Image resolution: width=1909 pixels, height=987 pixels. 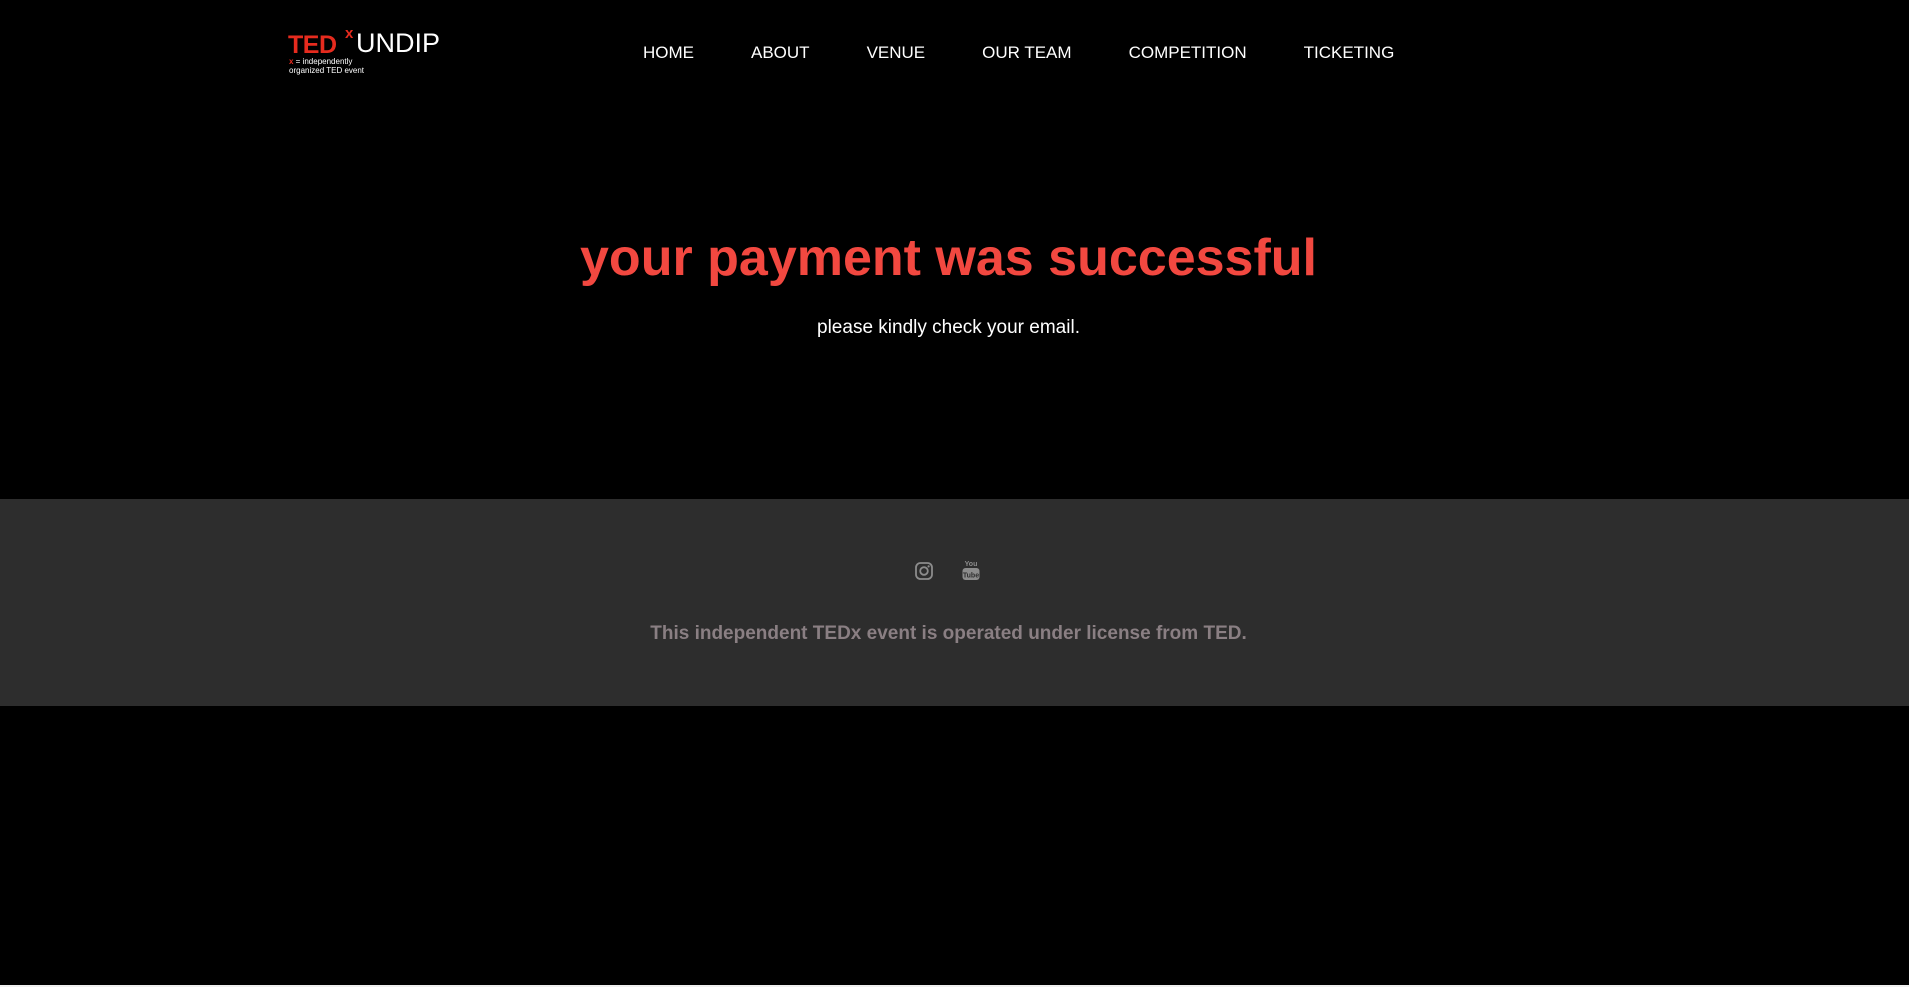 What do you see at coordinates (896, 53) in the screenshot?
I see `nav-venue: VENUE` at bounding box center [896, 53].